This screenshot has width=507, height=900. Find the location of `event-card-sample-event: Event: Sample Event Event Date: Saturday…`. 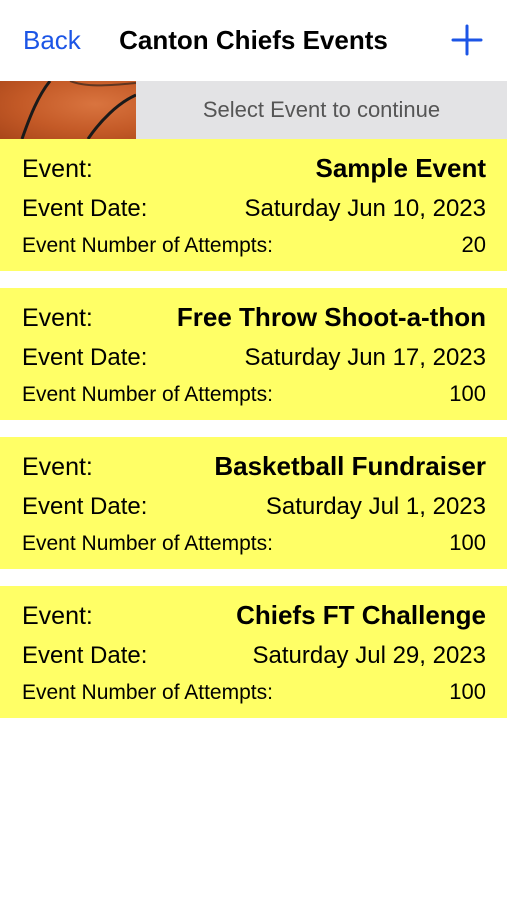

event-card-sample-event: Event: Sample Event Event Date: Saturday… is located at coordinates (253, 205).